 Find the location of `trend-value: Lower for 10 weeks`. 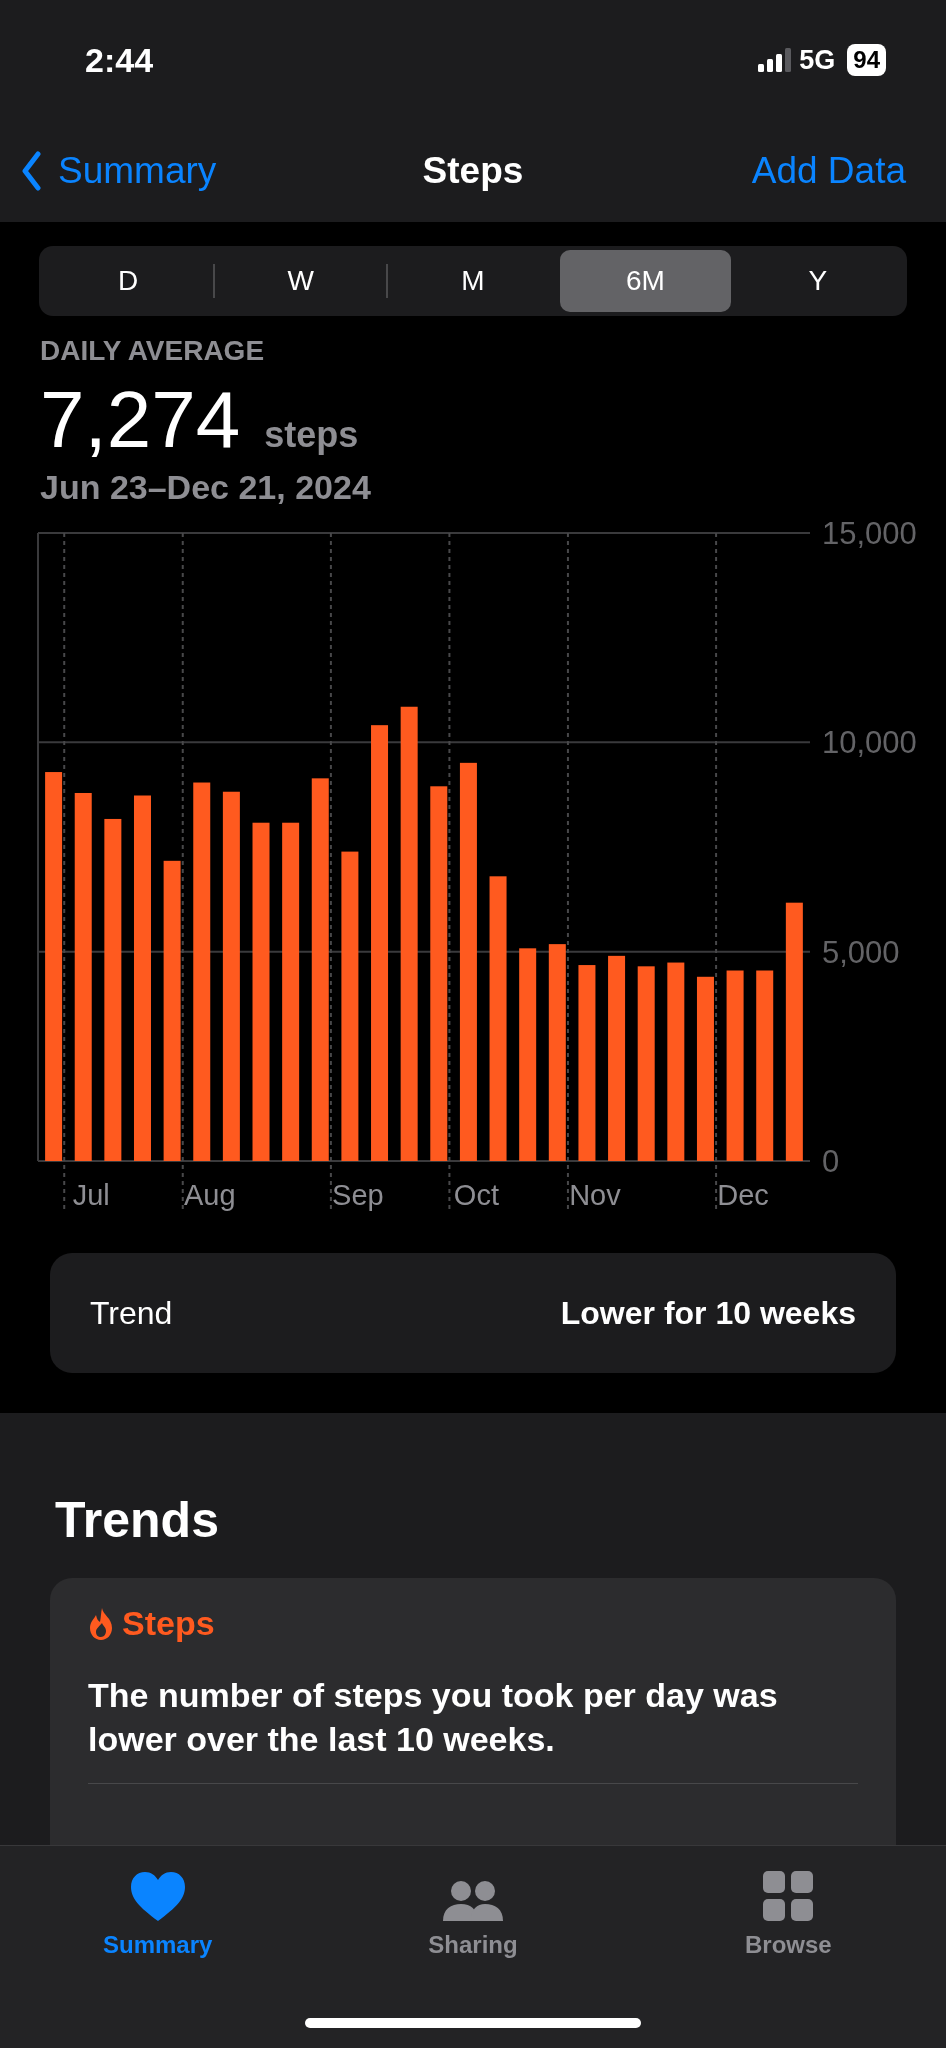

trend-value: Lower for 10 weeks is located at coordinates (708, 1313).